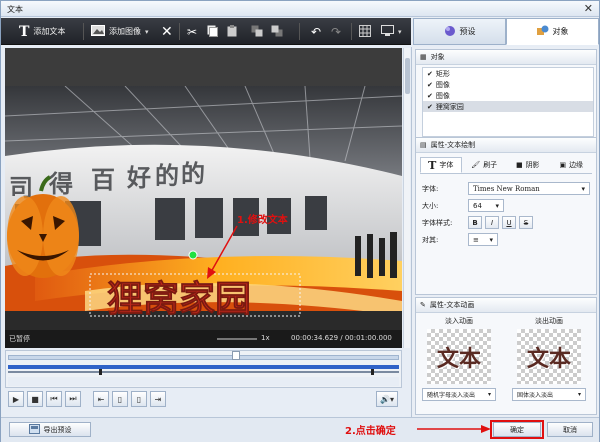 The width and height of the screenshot is (600, 442). I want to click on fade-in-preview: 文本, so click(459, 356).